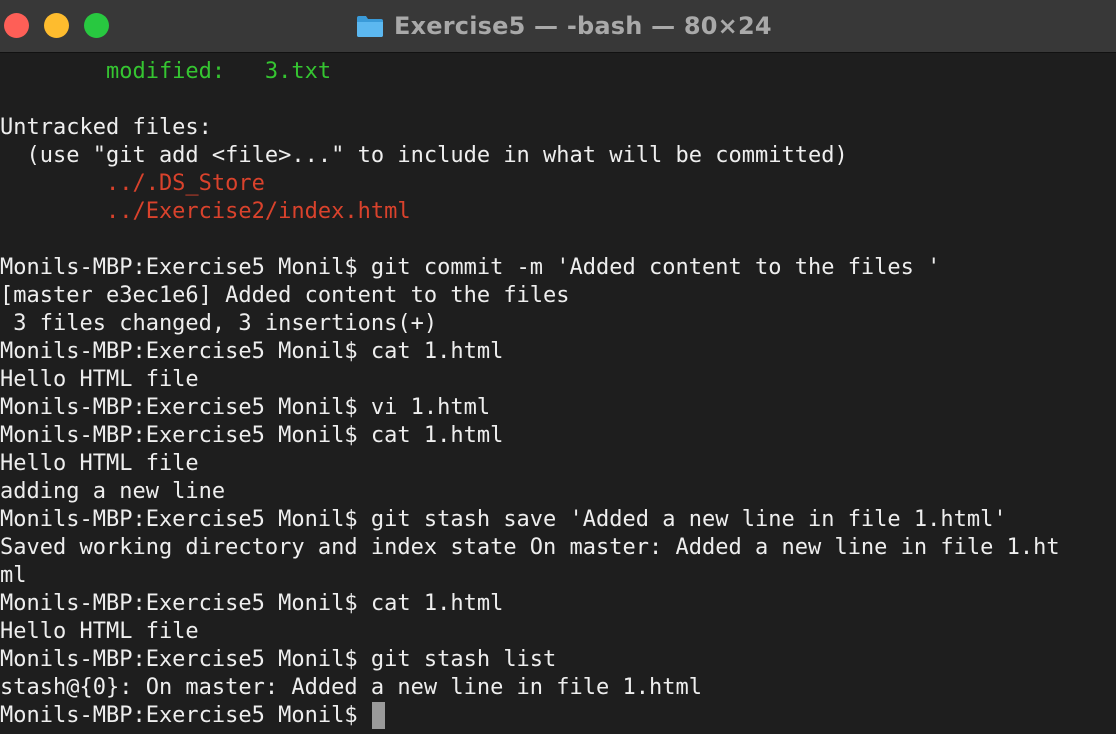 The height and width of the screenshot is (734, 1116). Describe the element at coordinates (378, 715) in the screenshot. I see `text-cursor` at that location.